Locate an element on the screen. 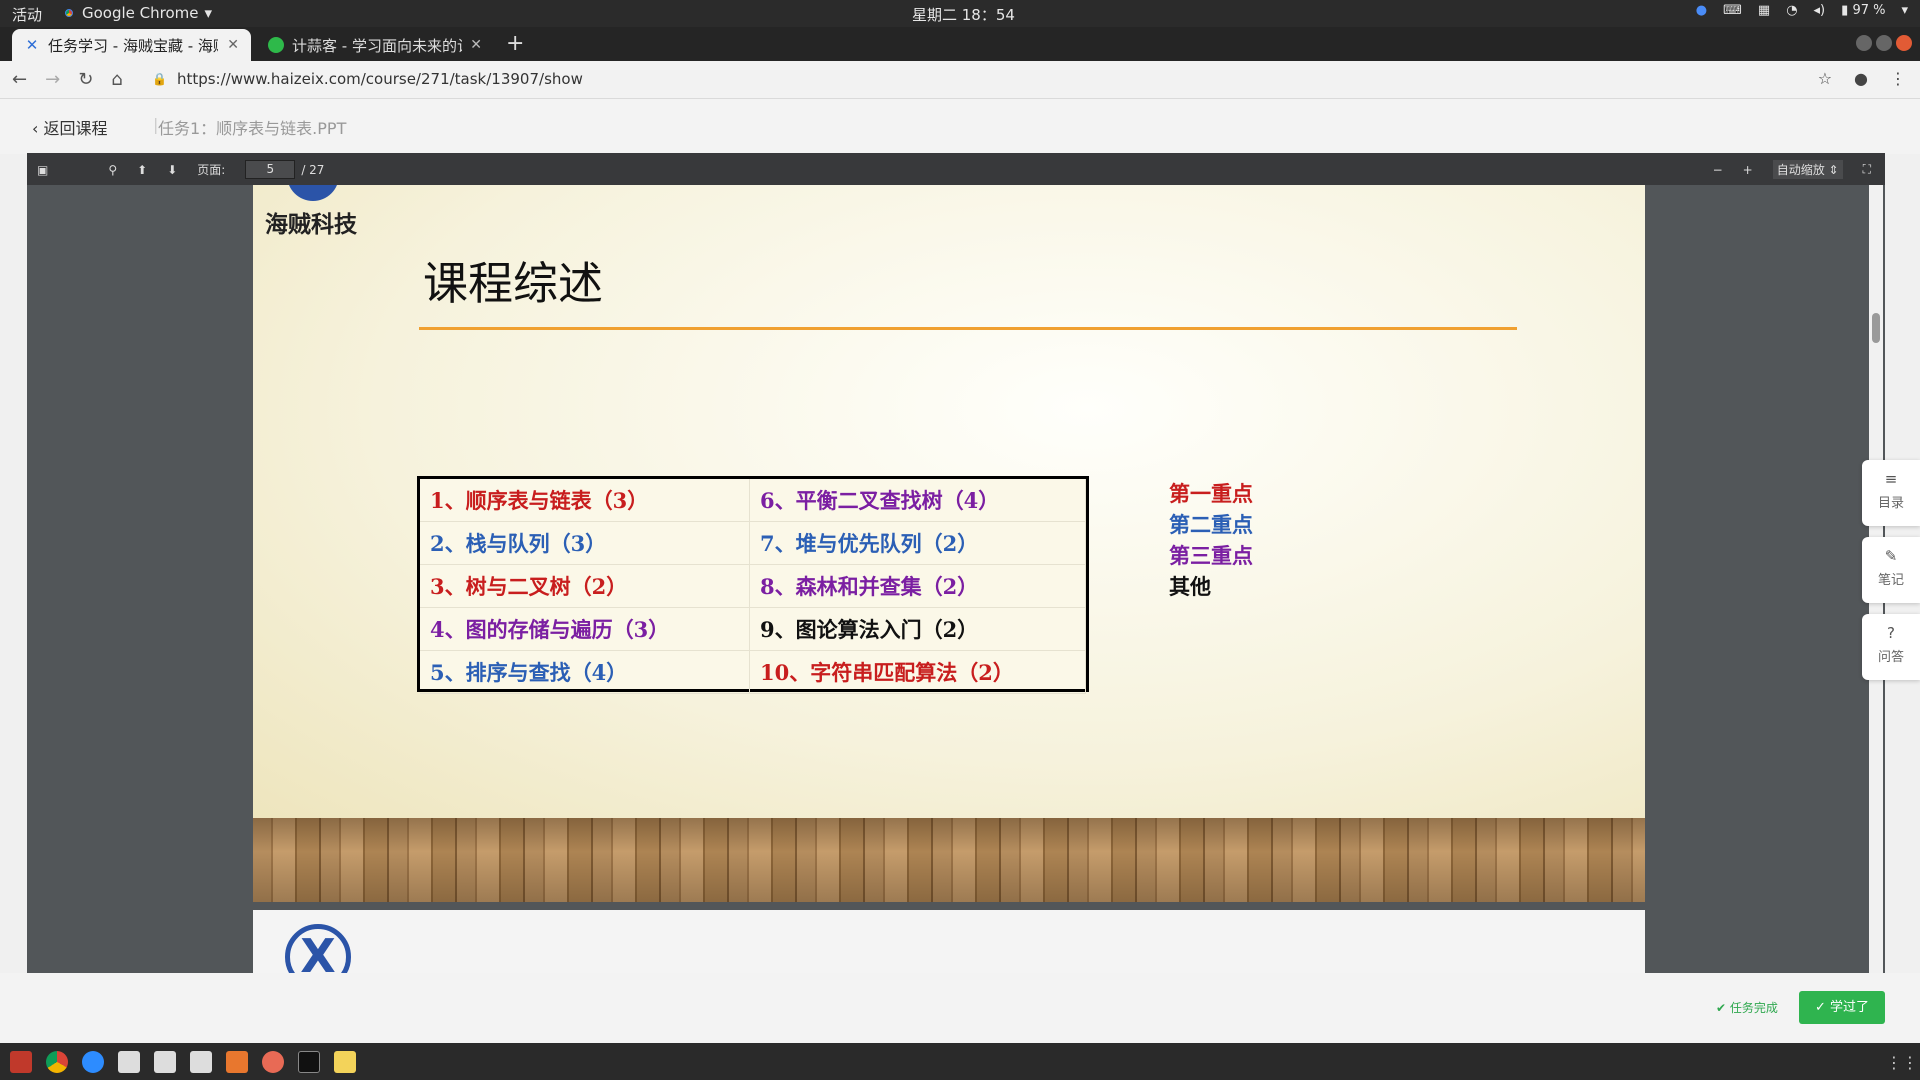 This screenshot has width=1920, height=1080. course-cell: 5、排序与查找（4） is located at coordinates (585, 672).